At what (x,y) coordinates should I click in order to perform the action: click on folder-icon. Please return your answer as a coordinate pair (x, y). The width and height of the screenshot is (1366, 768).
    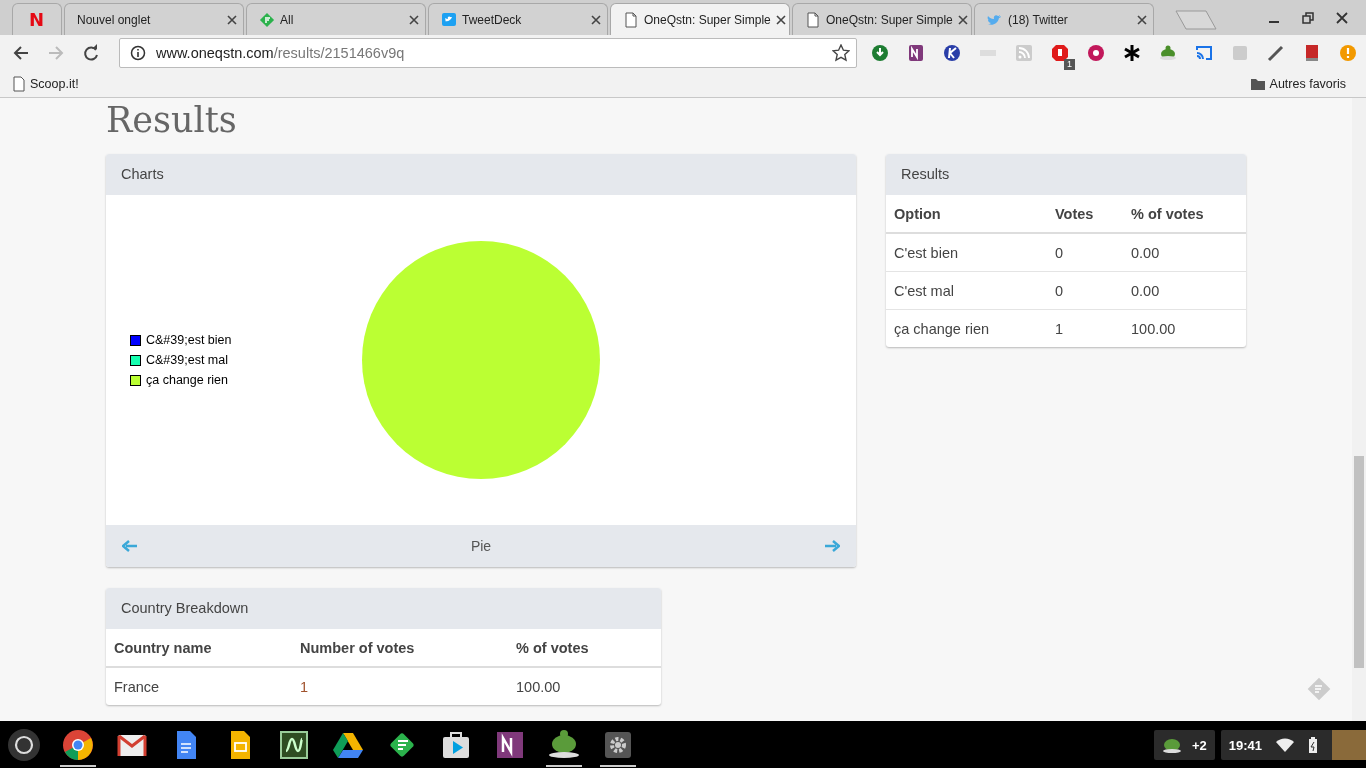
    Looking at the image, I should click on (1257, 84).